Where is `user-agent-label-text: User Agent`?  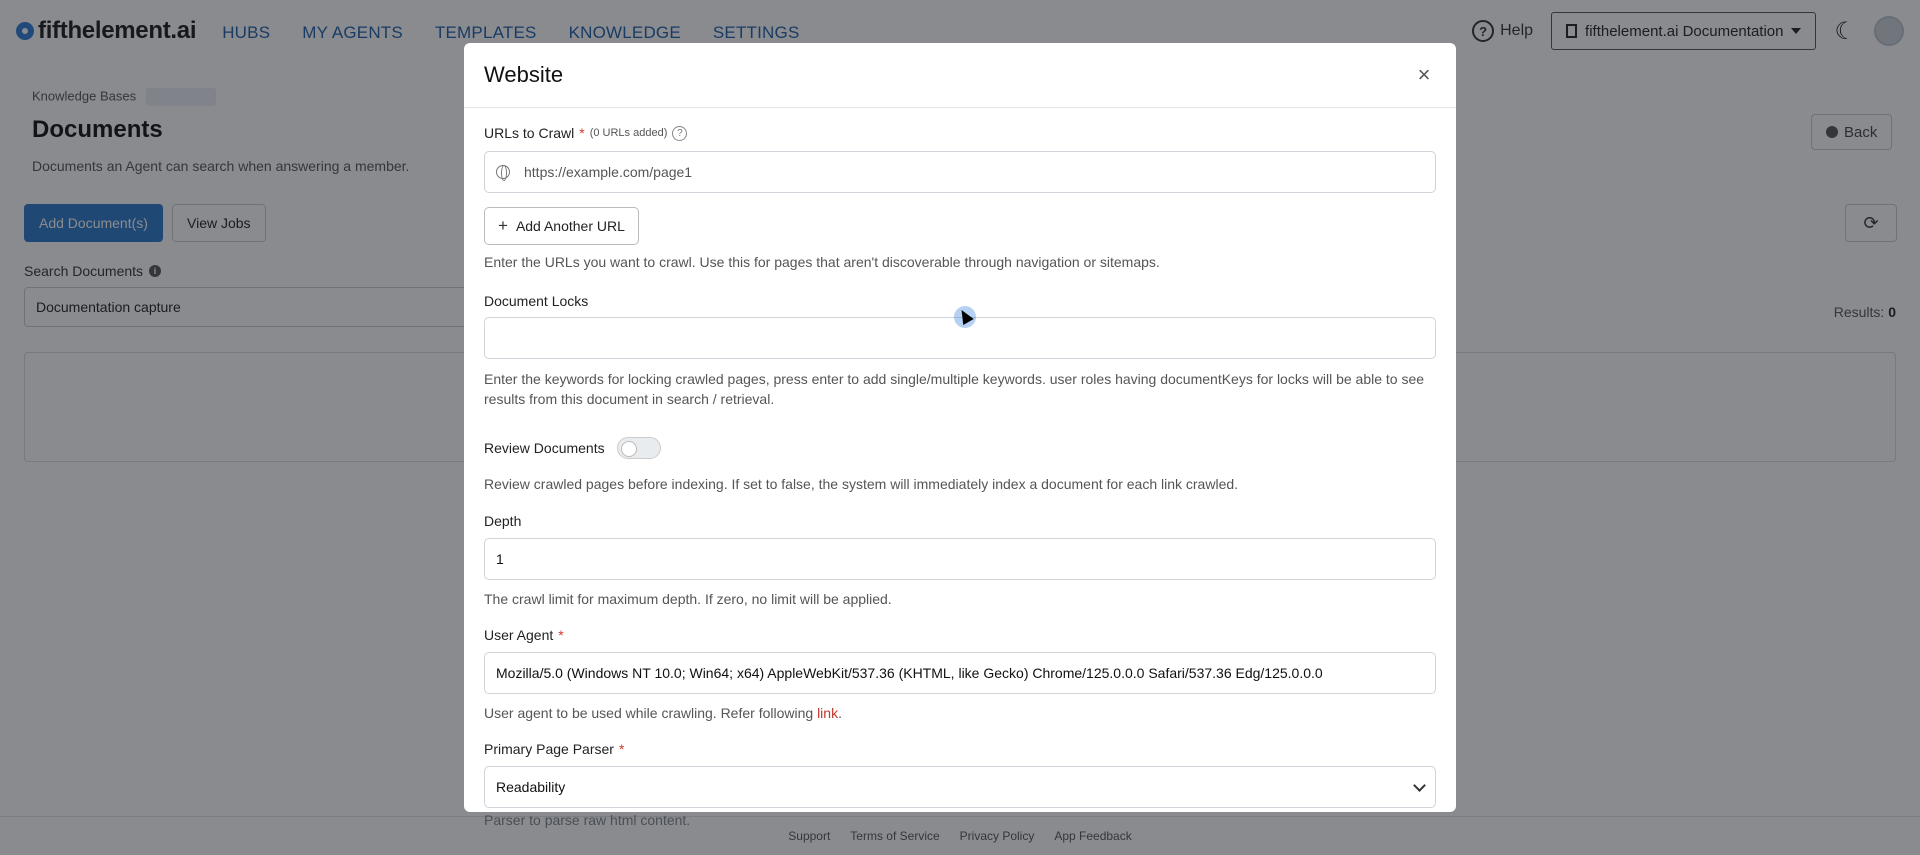
user-agent-label-text: User Agent is located at coordinates (519, 635).